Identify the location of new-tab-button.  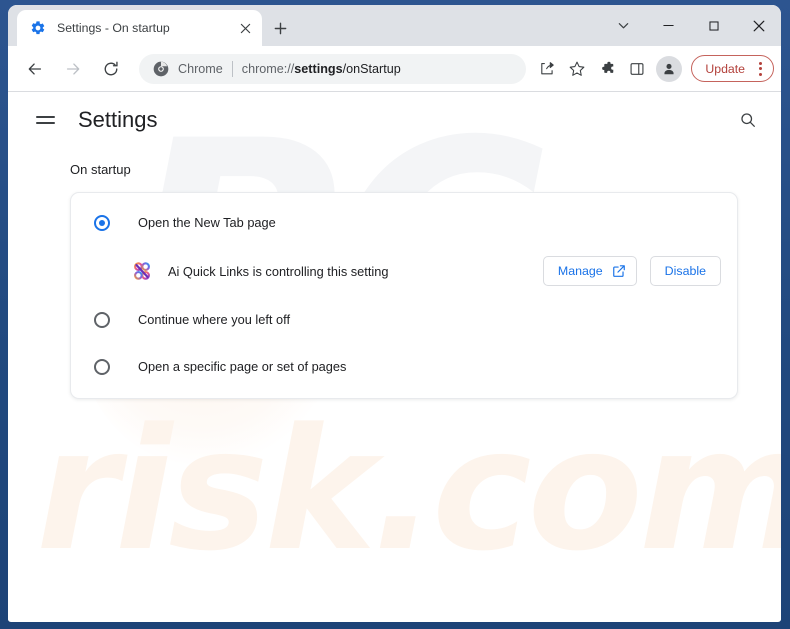
(280, 28).